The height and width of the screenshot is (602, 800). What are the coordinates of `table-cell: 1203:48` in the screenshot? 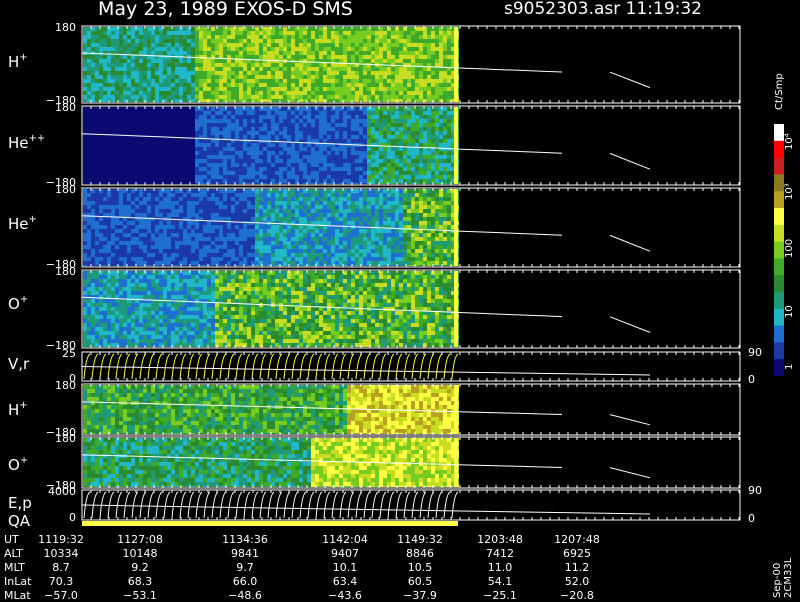 It's located at (500, 539).